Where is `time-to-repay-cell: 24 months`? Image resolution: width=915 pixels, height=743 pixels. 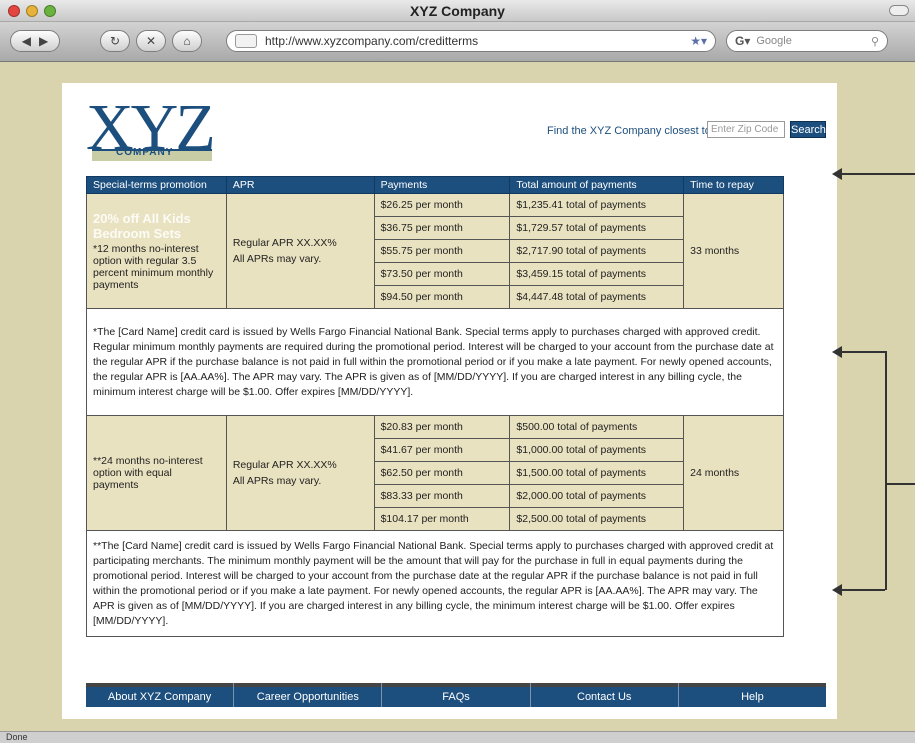 time-to-repay-cell: 24 months is located at coordinates (733, 473).